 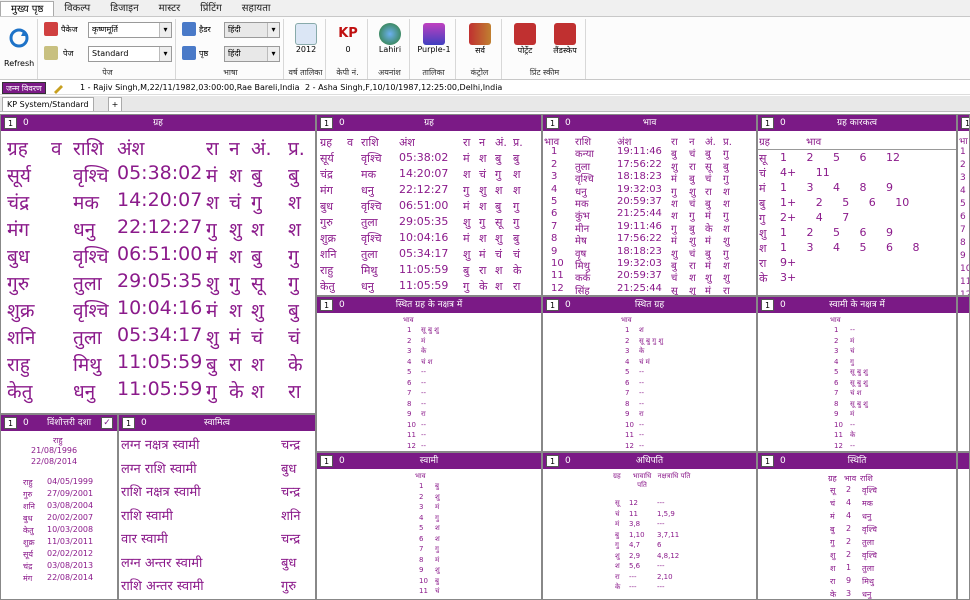 What do you see at coordinates (963, 178) in the screenshot?
I see `edge-cell: 3` at bounding box center [963, 178].